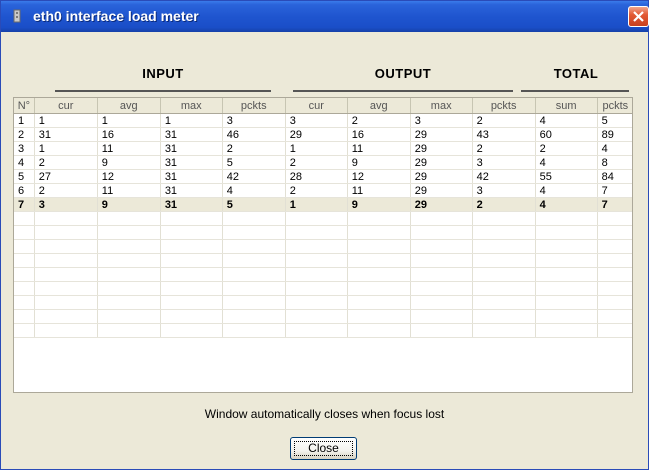 The image size is (649, 470). Describe the element at coordinates (638, 16) in the screenshot. I see `close-window-button` at that location.